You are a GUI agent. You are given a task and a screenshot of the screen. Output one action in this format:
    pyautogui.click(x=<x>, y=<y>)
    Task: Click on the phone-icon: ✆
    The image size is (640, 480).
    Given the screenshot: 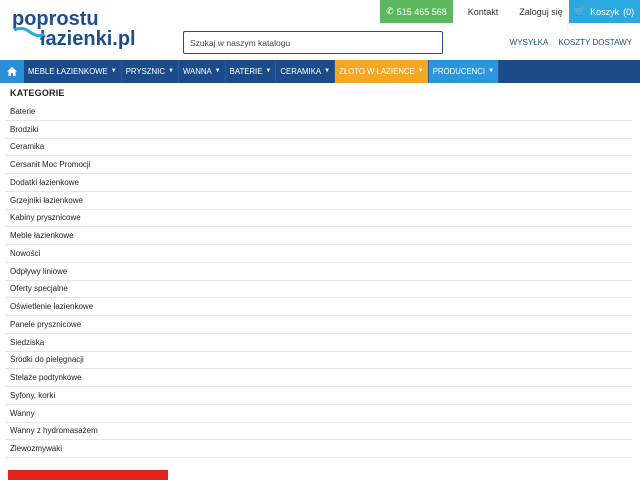 What is the action you would take?
    pyautogui.click(x=390, y=11)
    